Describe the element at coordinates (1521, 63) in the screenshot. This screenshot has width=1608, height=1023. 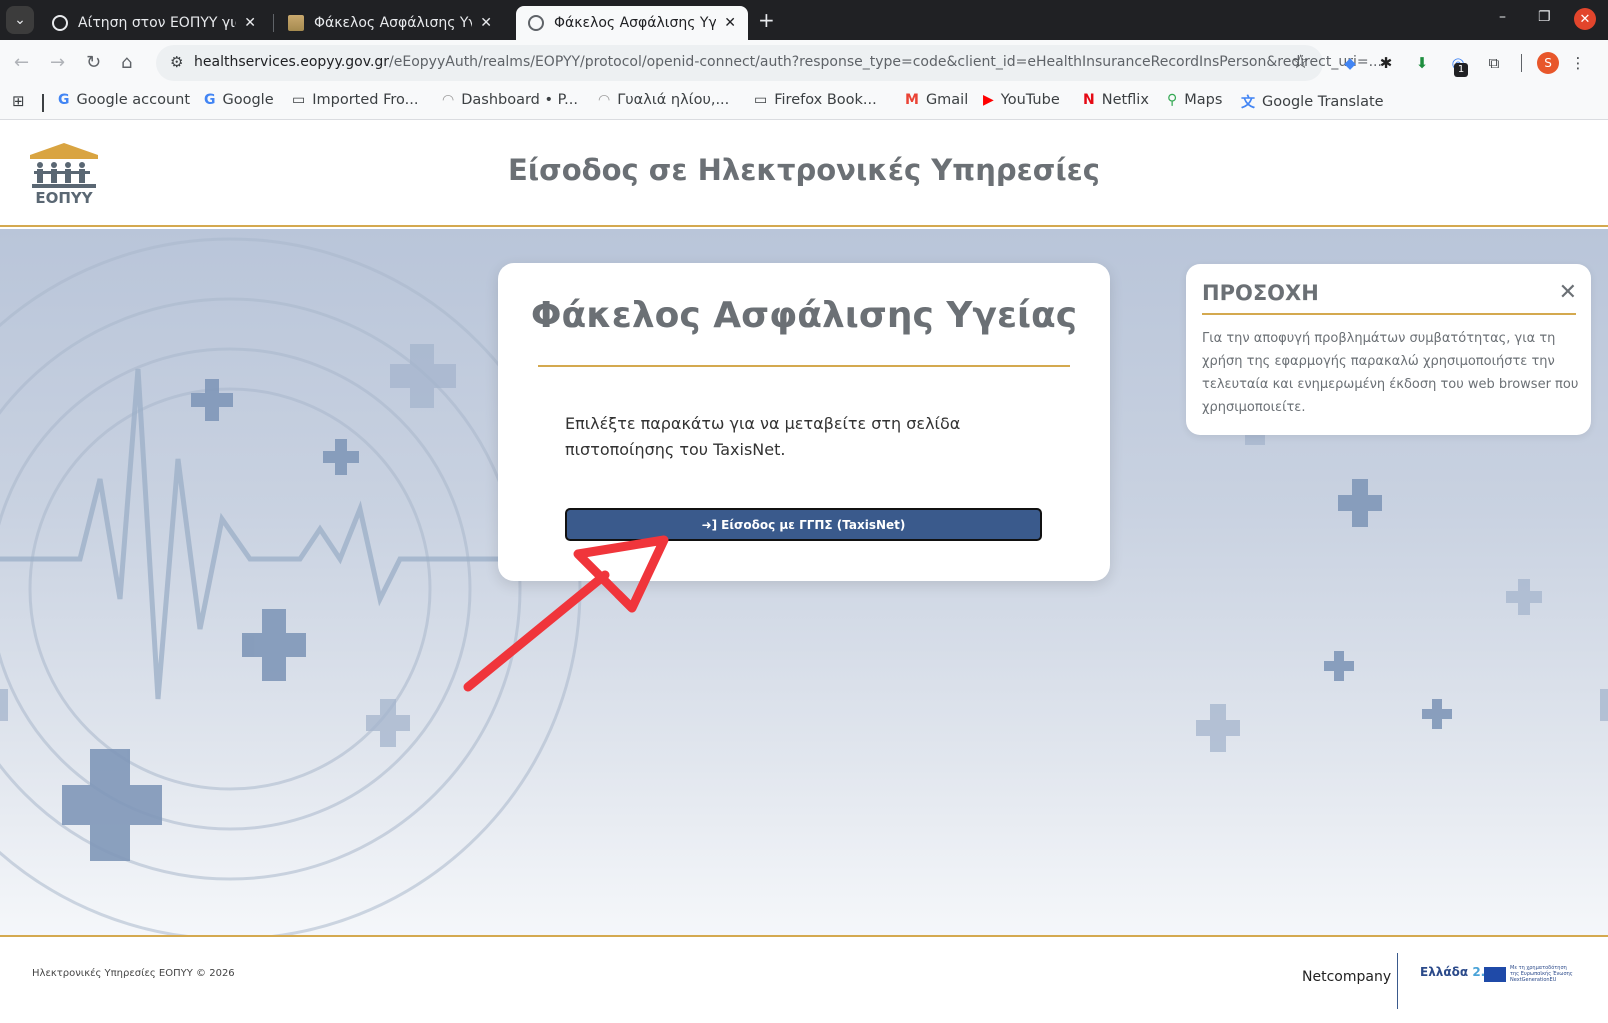
I see `toolbar-separator` at that location.